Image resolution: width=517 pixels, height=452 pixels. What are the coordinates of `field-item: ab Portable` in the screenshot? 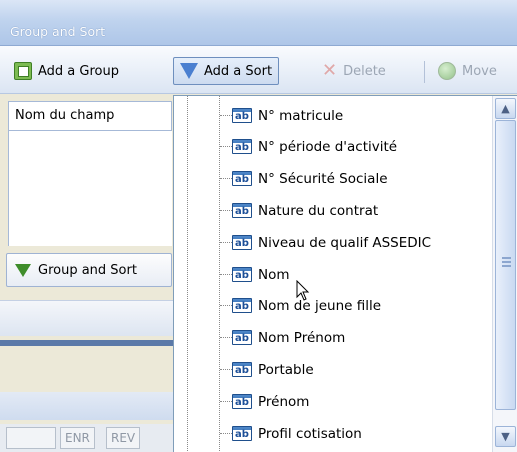 It's located at (355, 369).